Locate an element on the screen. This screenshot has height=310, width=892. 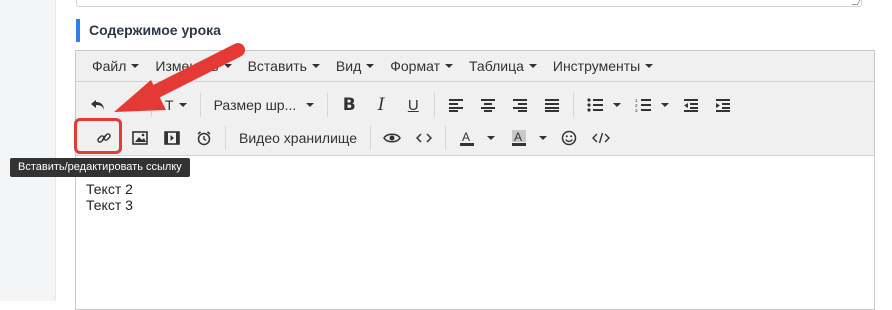
numbered-list-button: 123 is located at coordinates (643, 105).